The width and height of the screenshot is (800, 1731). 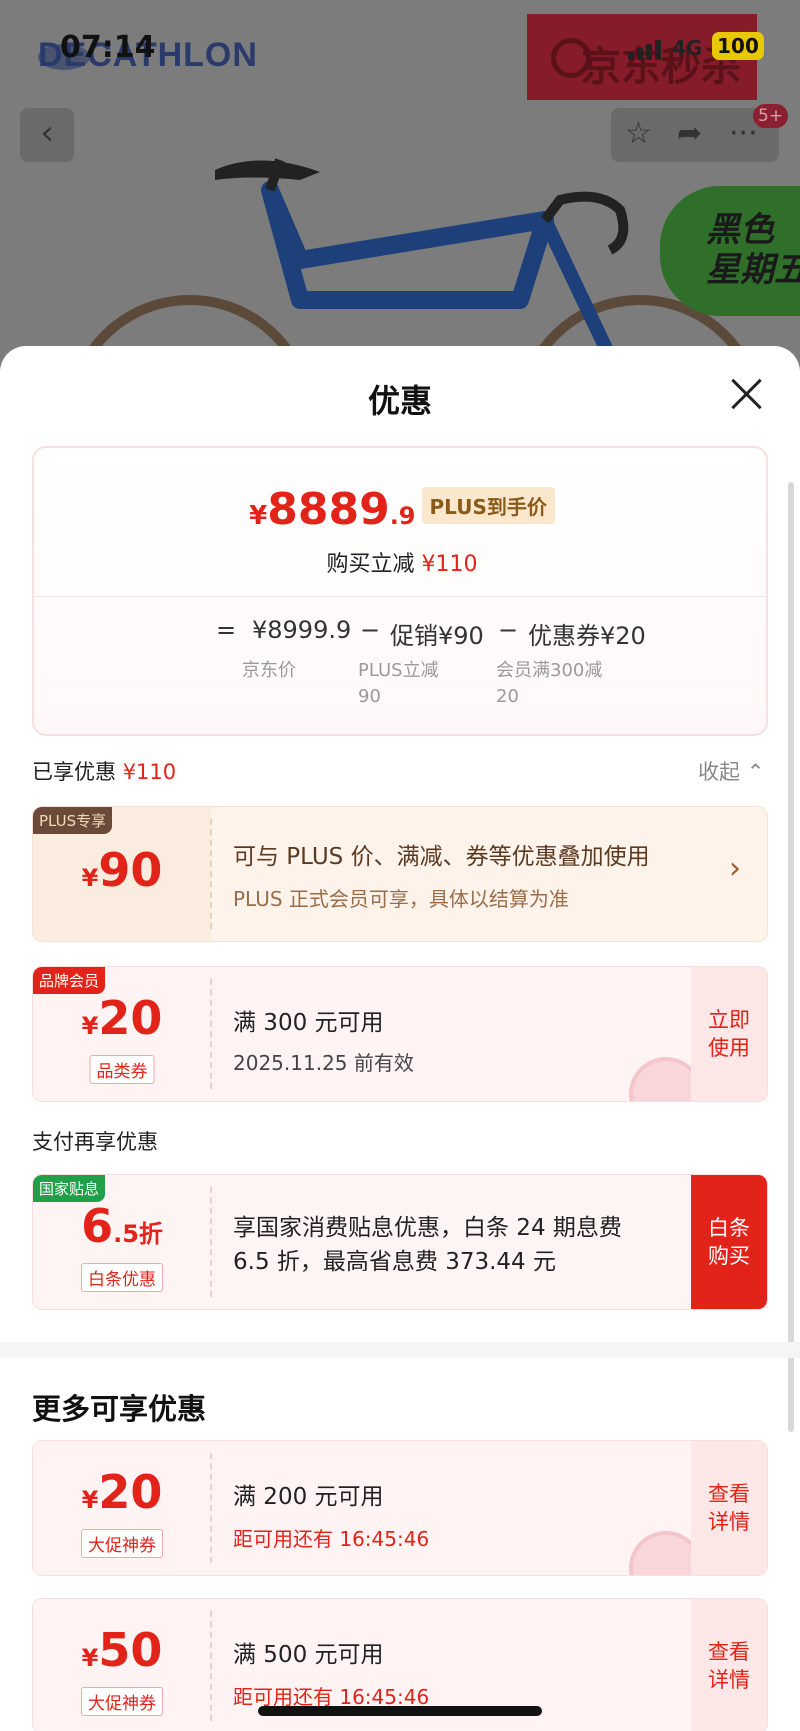 I want to click on purchase-reduce: 购买立减 ¥110, so click(x=402, y=562).